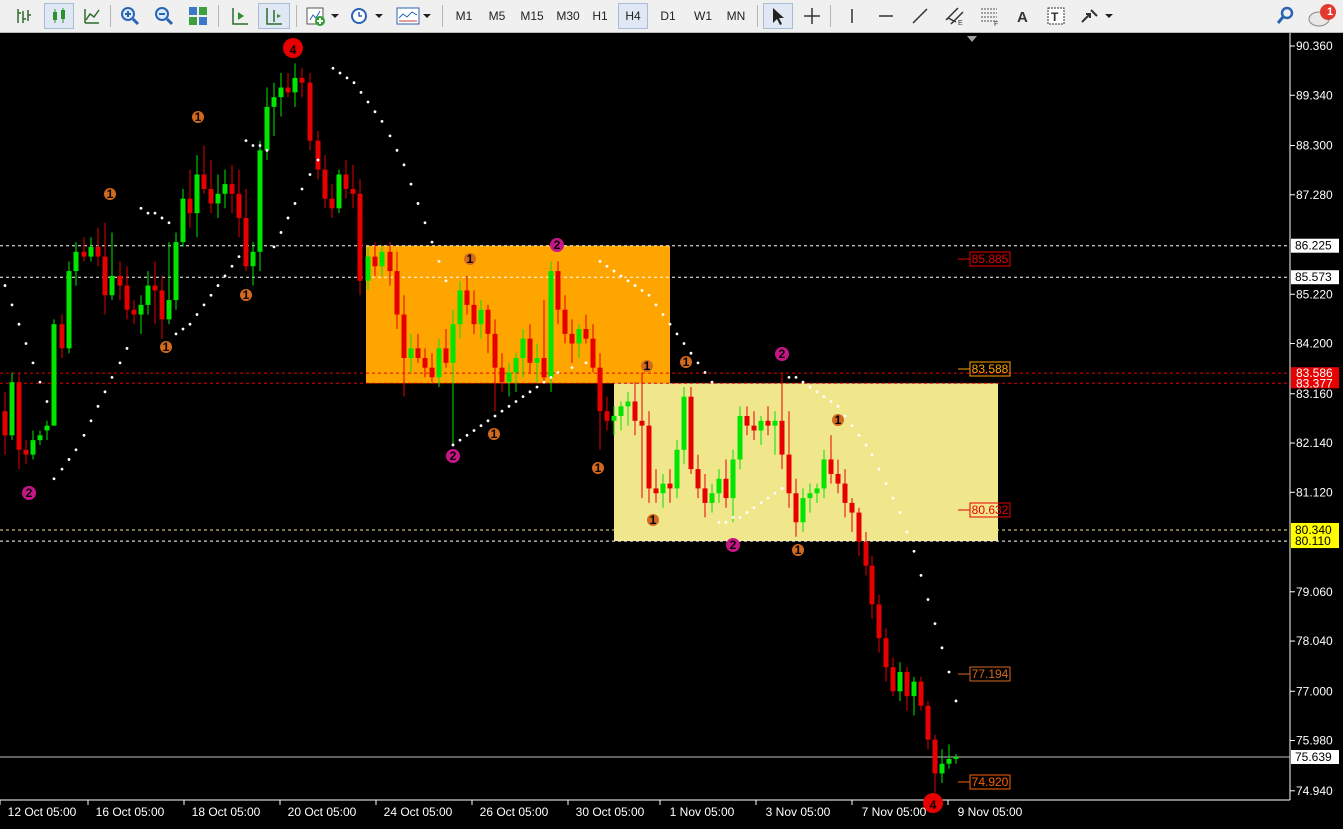 The width and height of the screenshot is (1343, 829). I want to click on crosshair-button, so click(812, 16).